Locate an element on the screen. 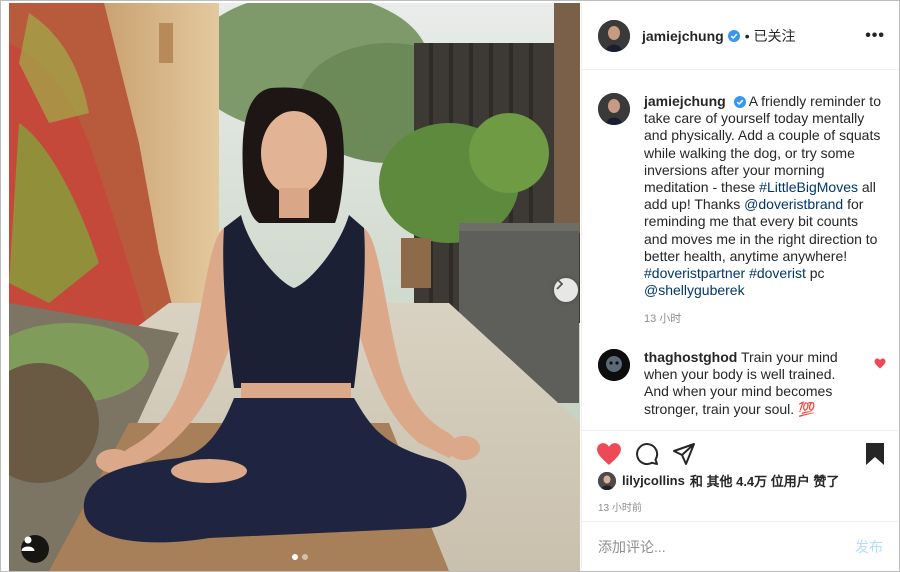 The height and width of the screenshot is (572, 900). caption-link: @doveristbrand is located at coordinates (793, 204).